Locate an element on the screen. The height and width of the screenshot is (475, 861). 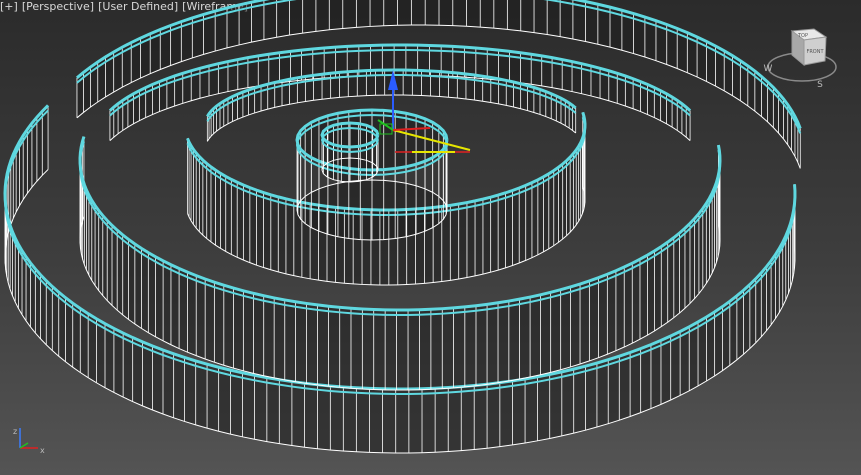
view-cube: TOP FRONT W S is located at coordinates (802, 58).